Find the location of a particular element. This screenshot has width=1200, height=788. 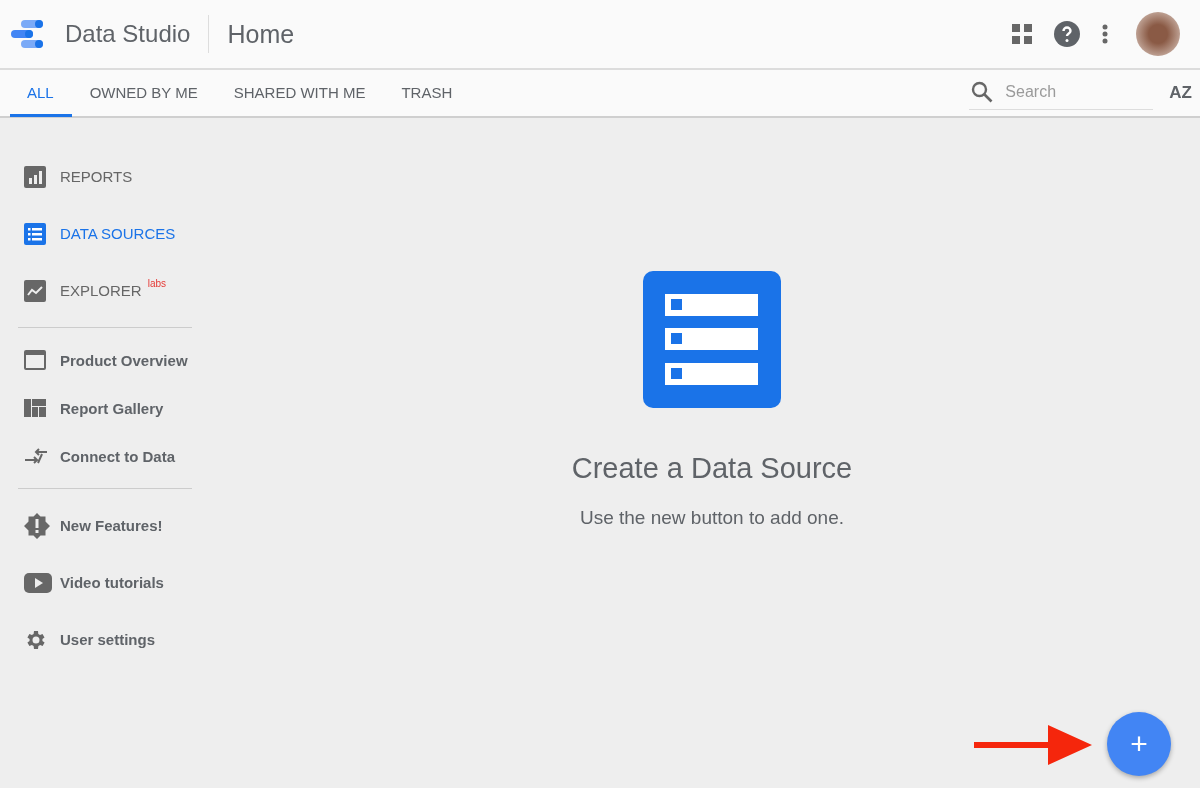

search-field: Search is located at coordinates (1070, 91).